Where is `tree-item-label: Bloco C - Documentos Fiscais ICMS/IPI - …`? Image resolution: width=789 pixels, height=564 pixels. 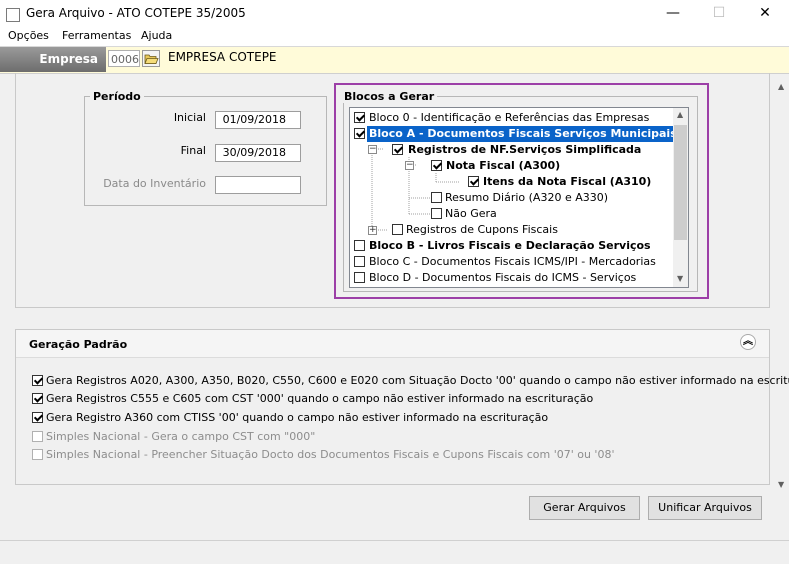 tree-item-label: Bloco C - Documentos Fiscais ICMS/IPI - … is located at coordinates (512, 261).